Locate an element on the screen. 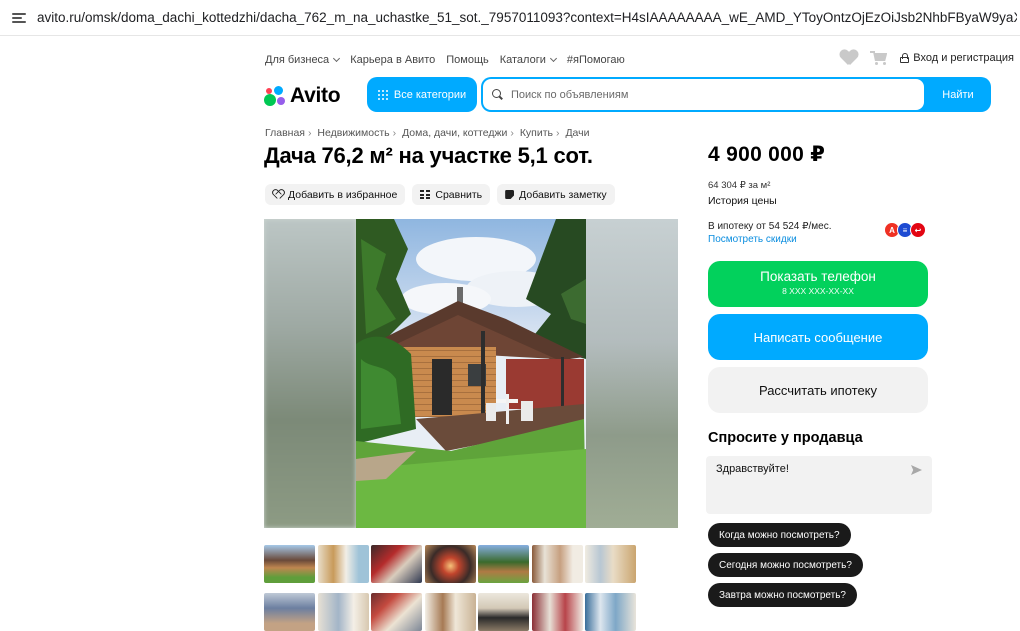  view-discounts-link: Посмотреть скидки is located at coordinates (752, 239).